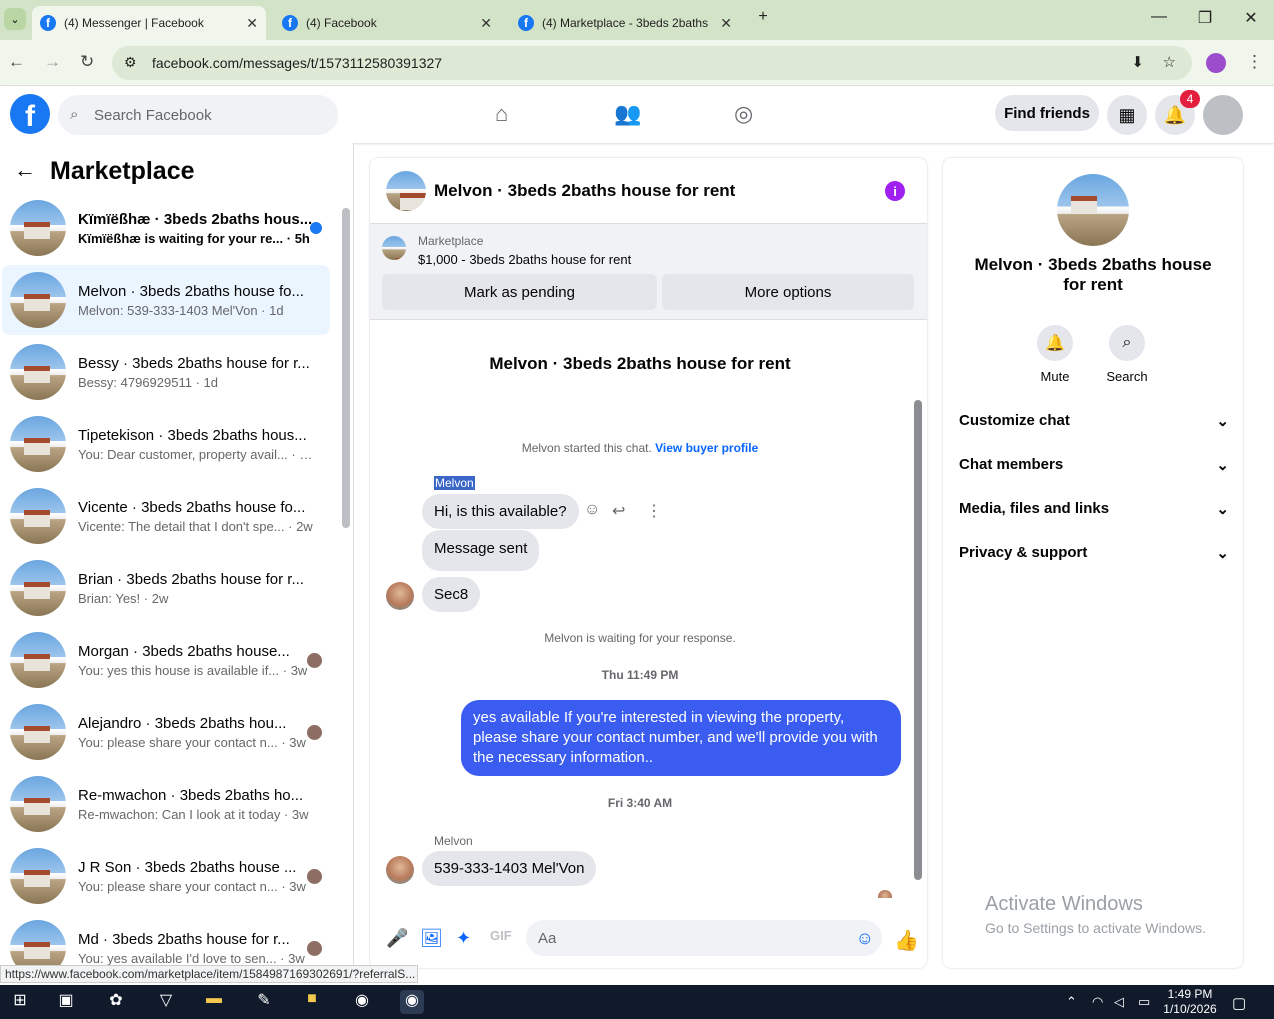 This screenshot has height=1019, width=1274. Describe the element at coordinates (501, 935) in the screenshot. I see `gif-icon: GIF` at that location.